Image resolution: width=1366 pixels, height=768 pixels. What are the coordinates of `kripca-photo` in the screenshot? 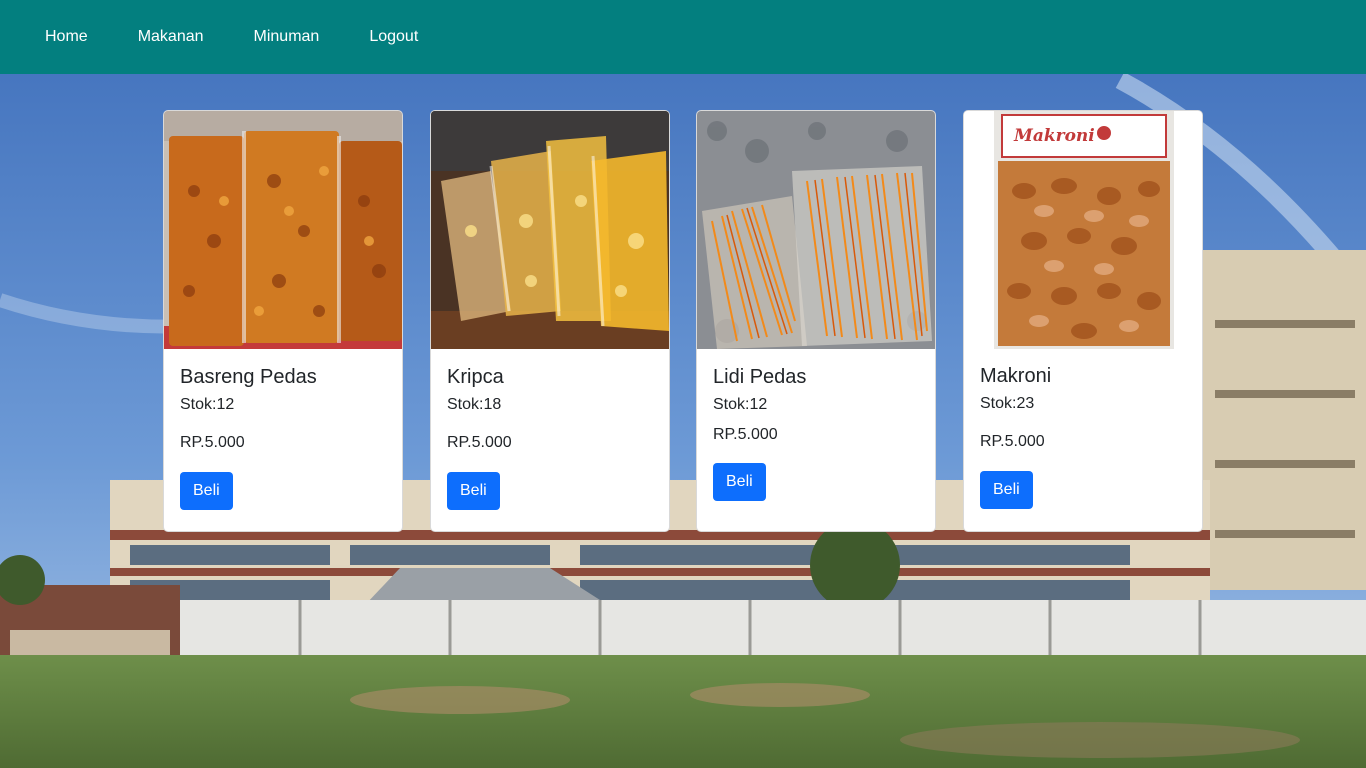 It's located at (550, 230).